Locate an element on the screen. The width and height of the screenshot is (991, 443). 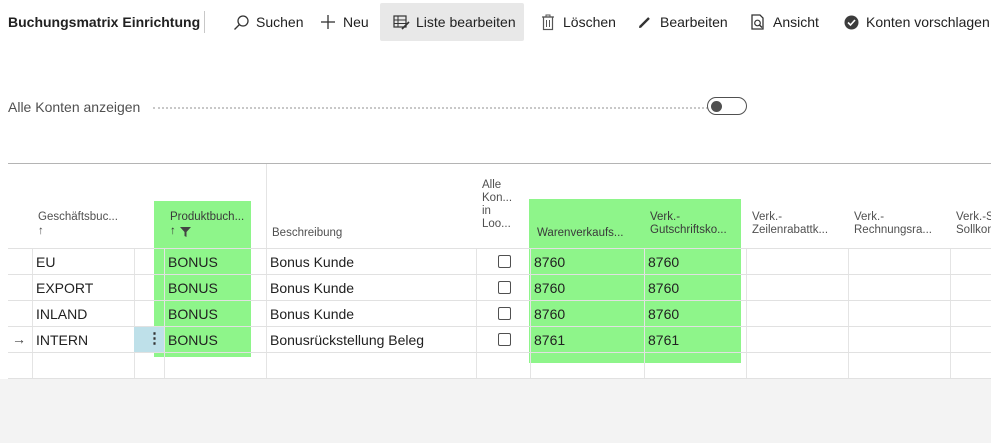
view-button: Ansicht is located at coordinates (784, 22).